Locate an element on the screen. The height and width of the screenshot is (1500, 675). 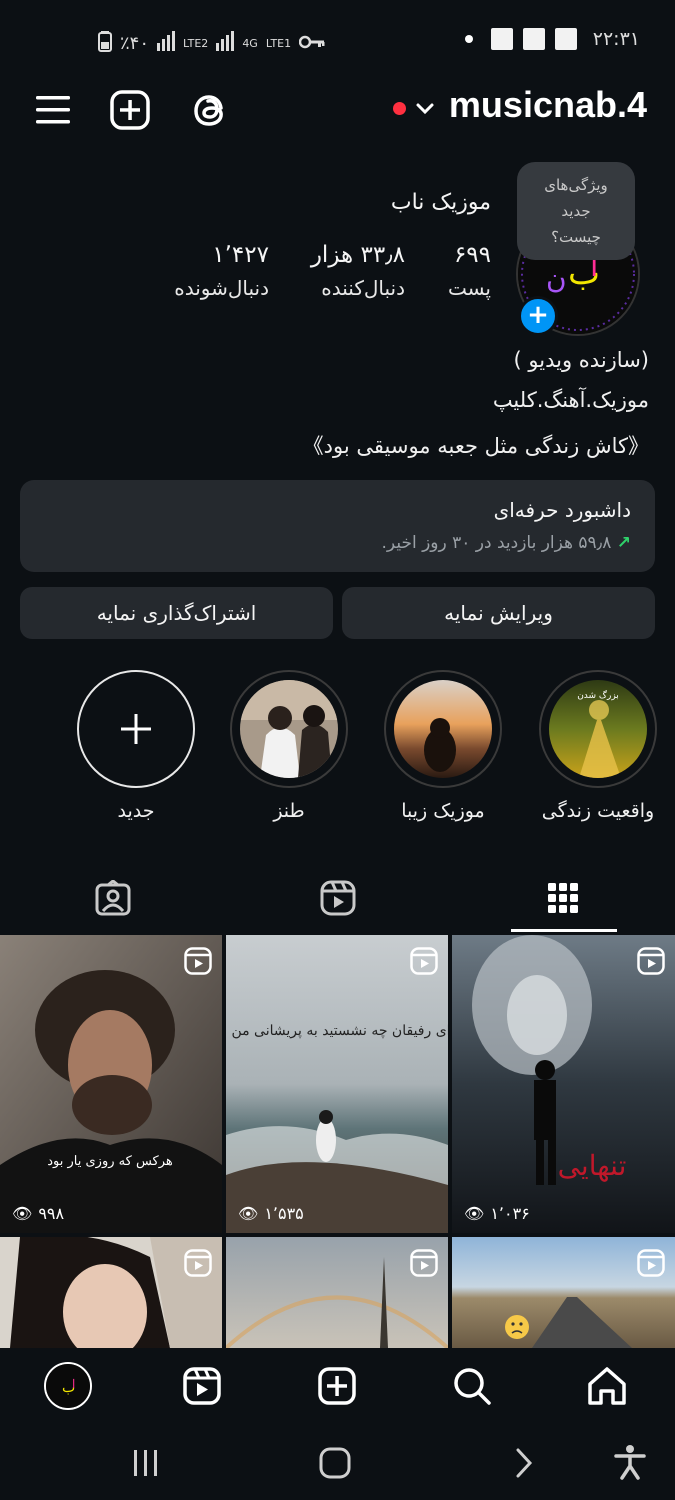
svg-text: ن is located at coordinates (556, 278).